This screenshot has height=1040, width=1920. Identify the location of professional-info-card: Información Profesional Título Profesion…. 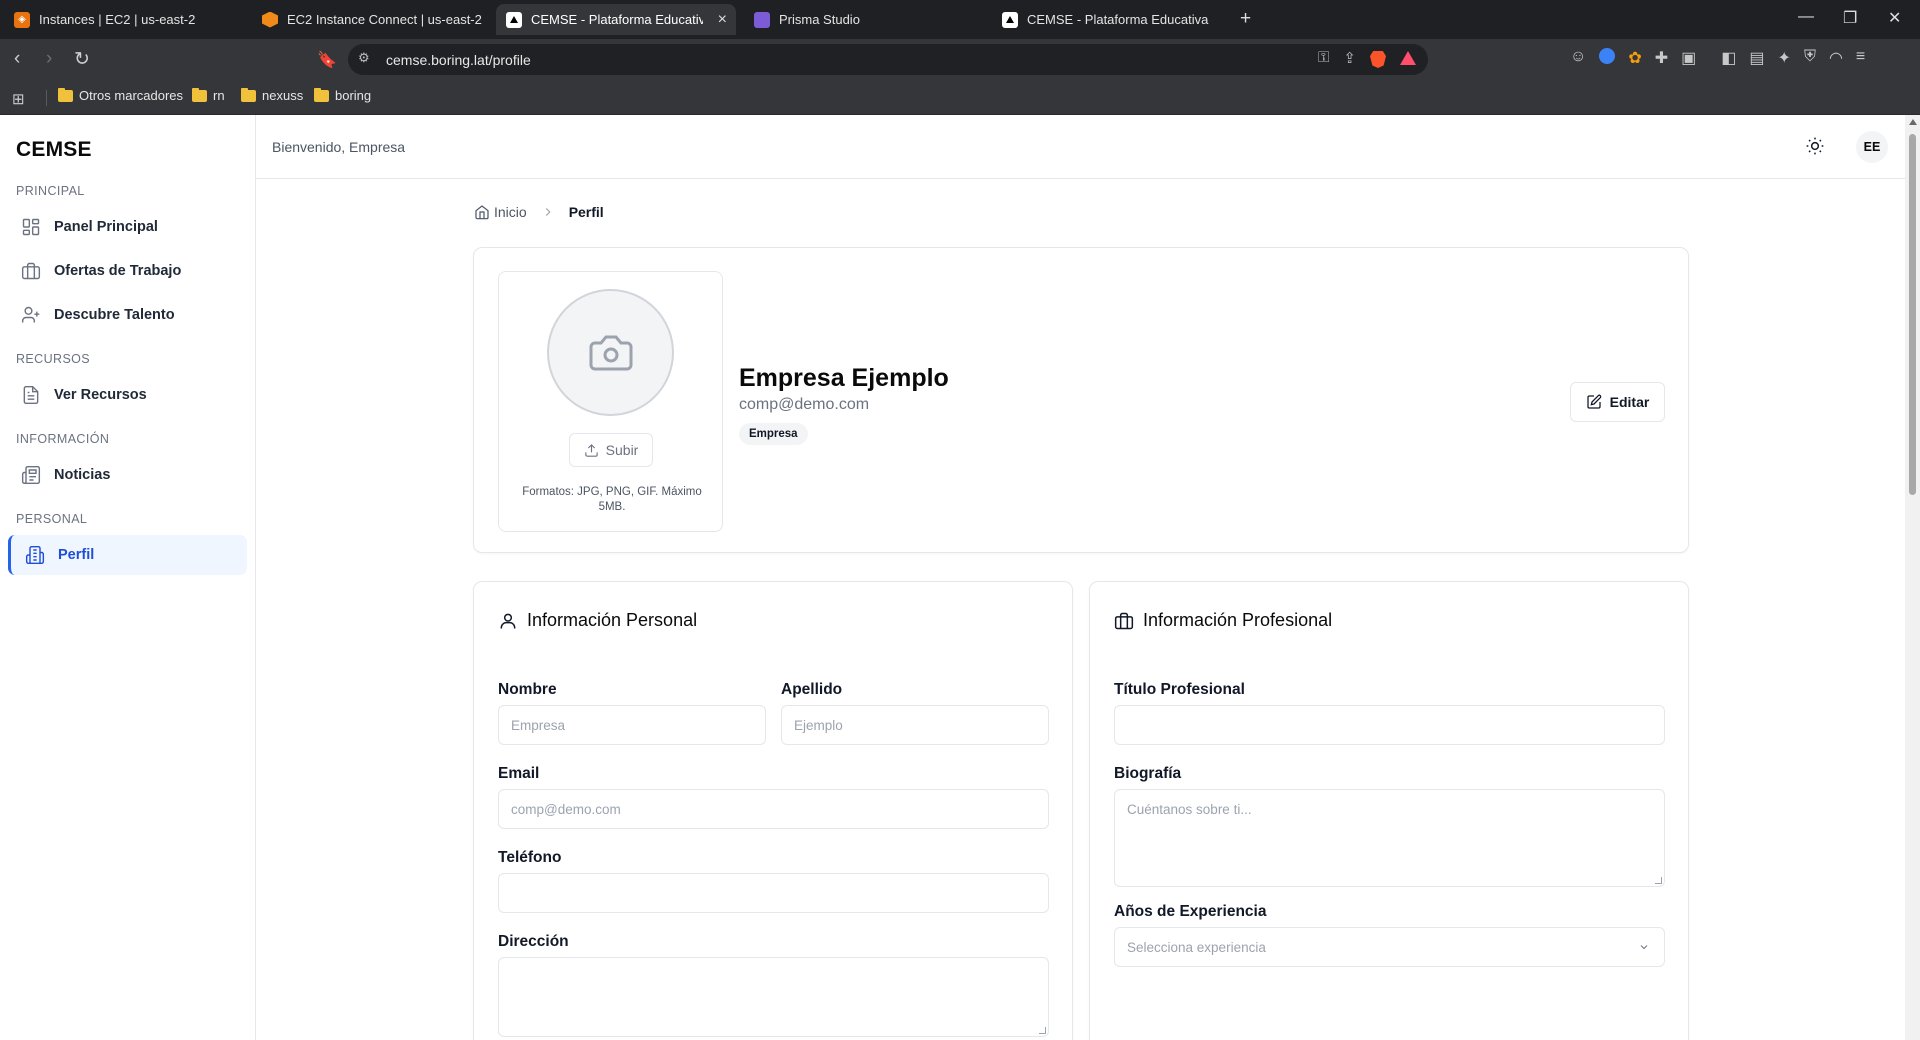
(1389, 810).